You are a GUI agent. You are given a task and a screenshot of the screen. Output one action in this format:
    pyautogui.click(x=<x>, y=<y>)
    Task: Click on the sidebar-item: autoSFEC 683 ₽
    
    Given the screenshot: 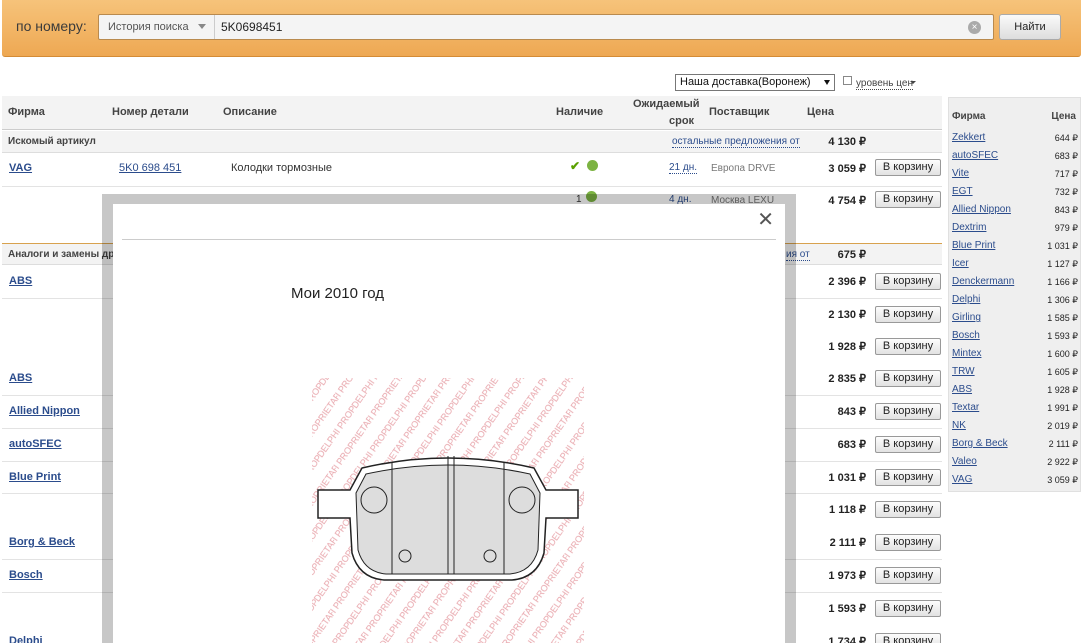 What is the action you would take?
    pyautogui.click(x=1015, y=156)
    